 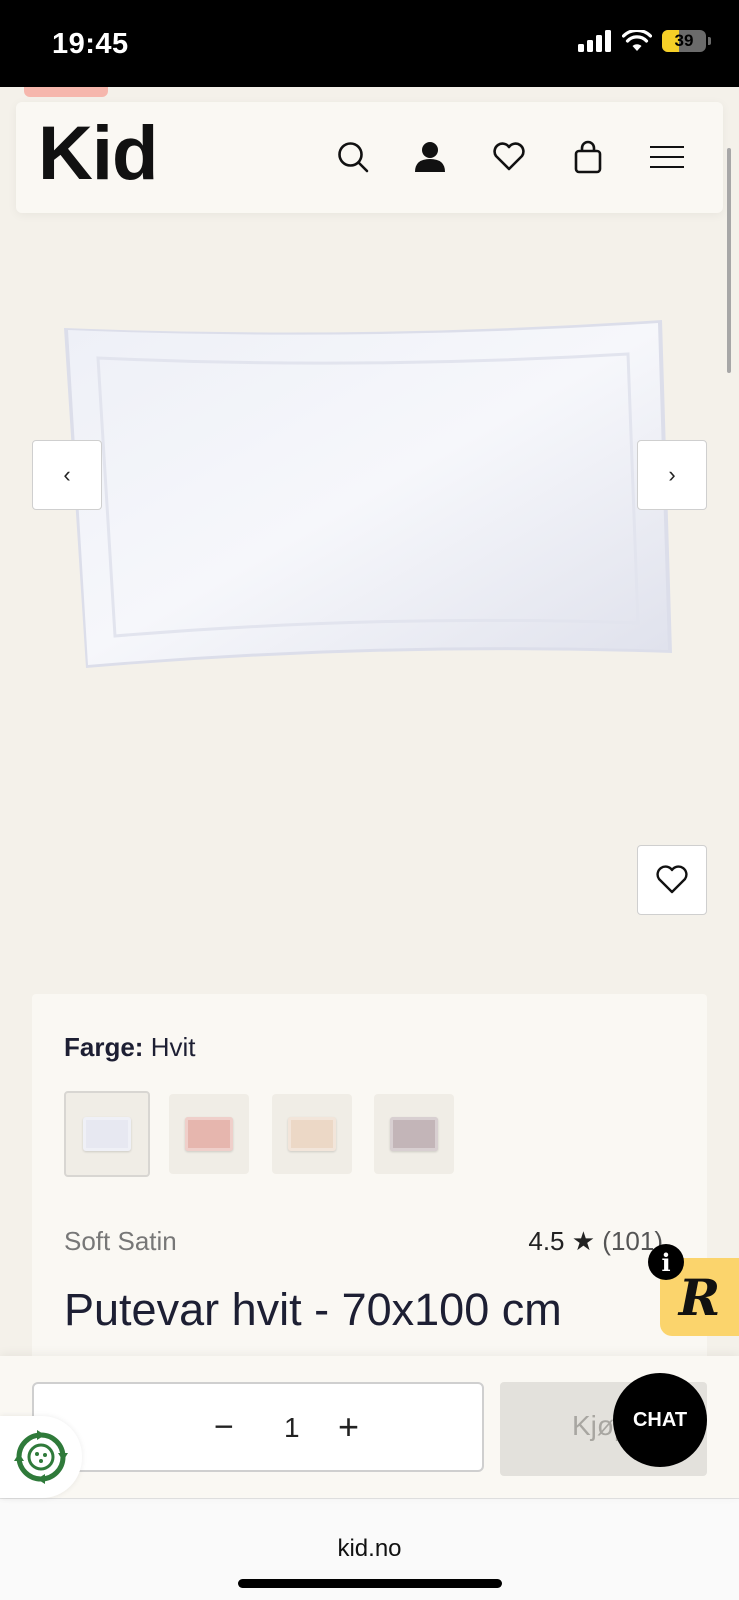 I want to click on color-label: Farge: Hvit, so click(x=129, y=1047).